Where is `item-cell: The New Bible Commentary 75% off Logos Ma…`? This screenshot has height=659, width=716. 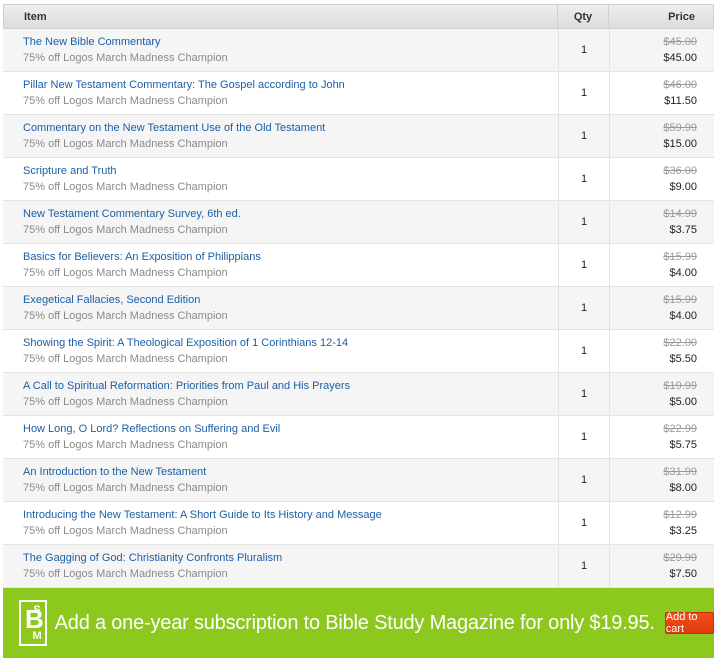 item-cell: The New Bible Commentary 75% off Logos Ma… is located at coordinates (281, 50).